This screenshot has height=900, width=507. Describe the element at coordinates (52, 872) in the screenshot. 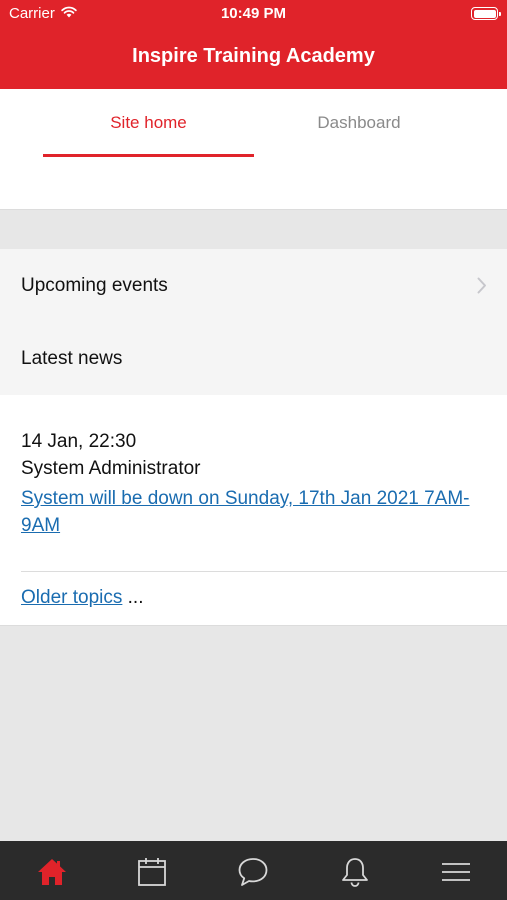

I see `home-icon` at that location.